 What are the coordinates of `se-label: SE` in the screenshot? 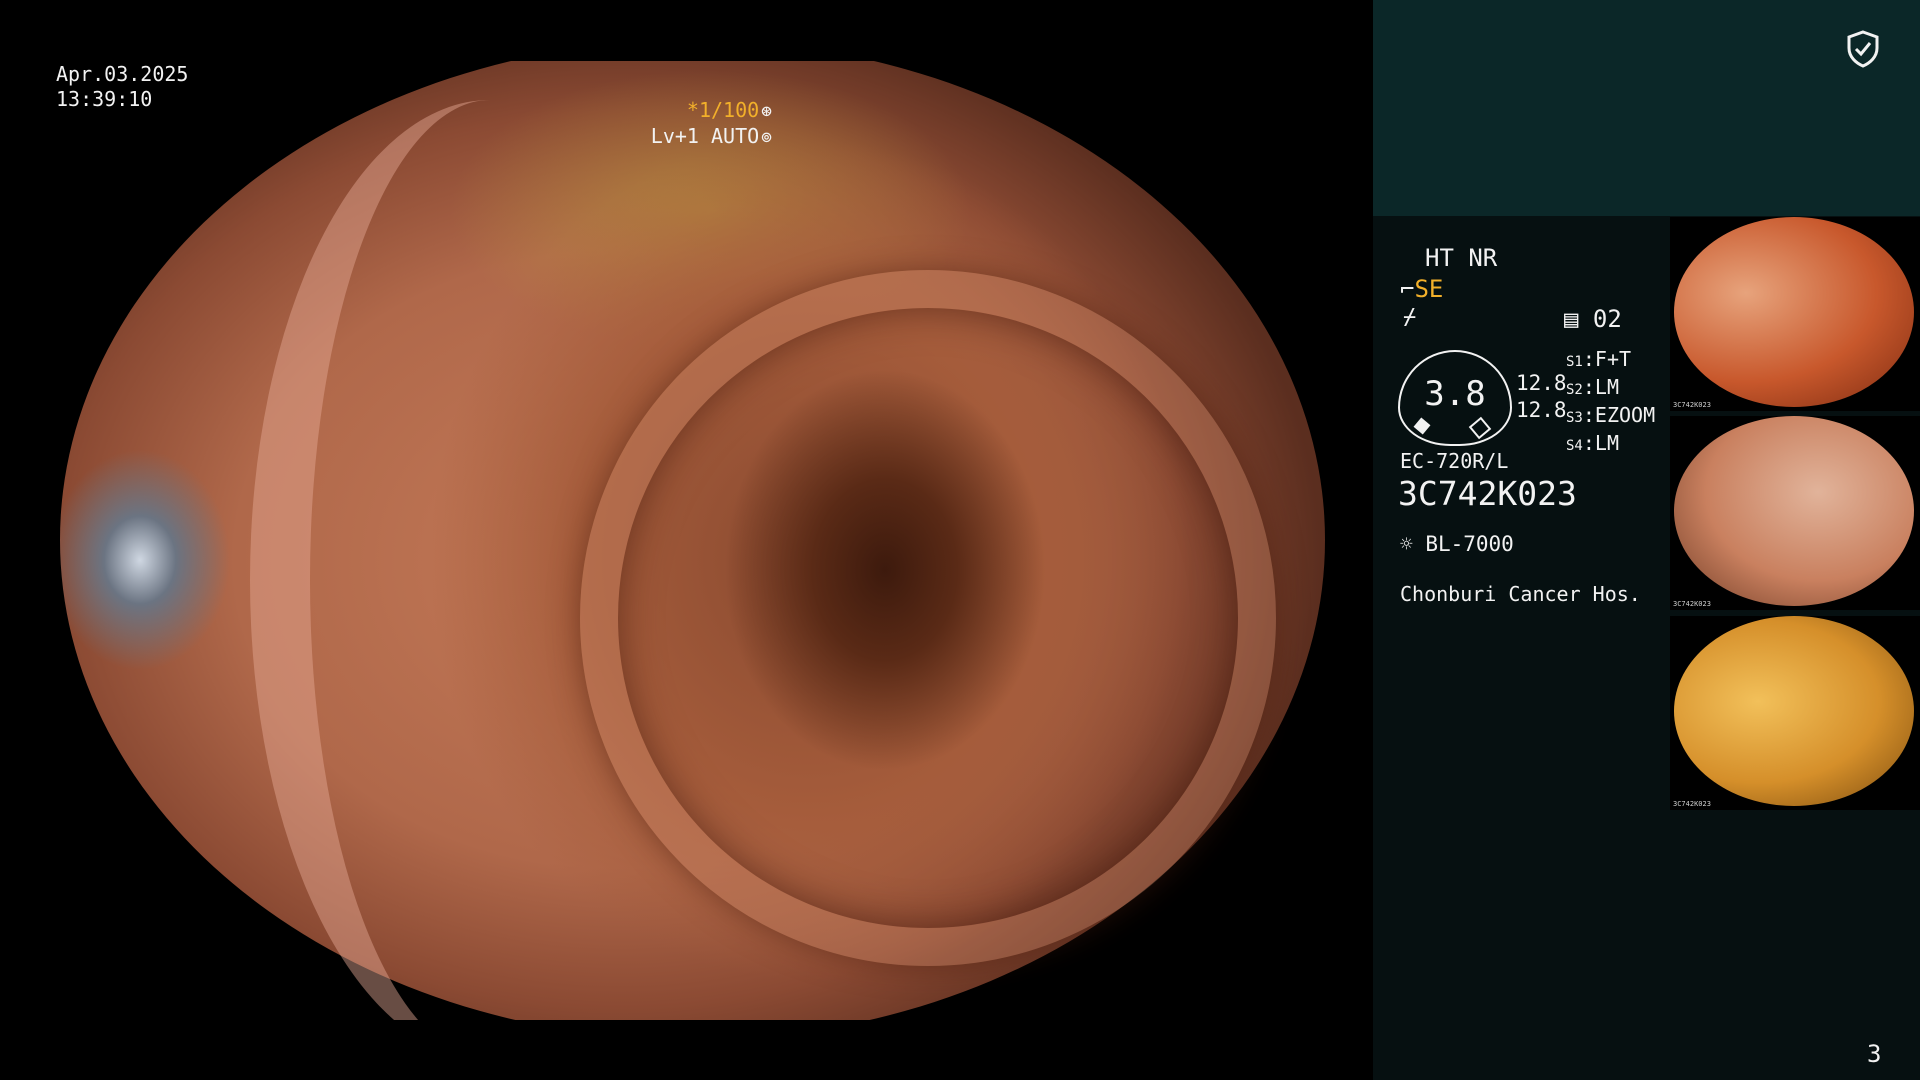 It's located at (1429, 289).